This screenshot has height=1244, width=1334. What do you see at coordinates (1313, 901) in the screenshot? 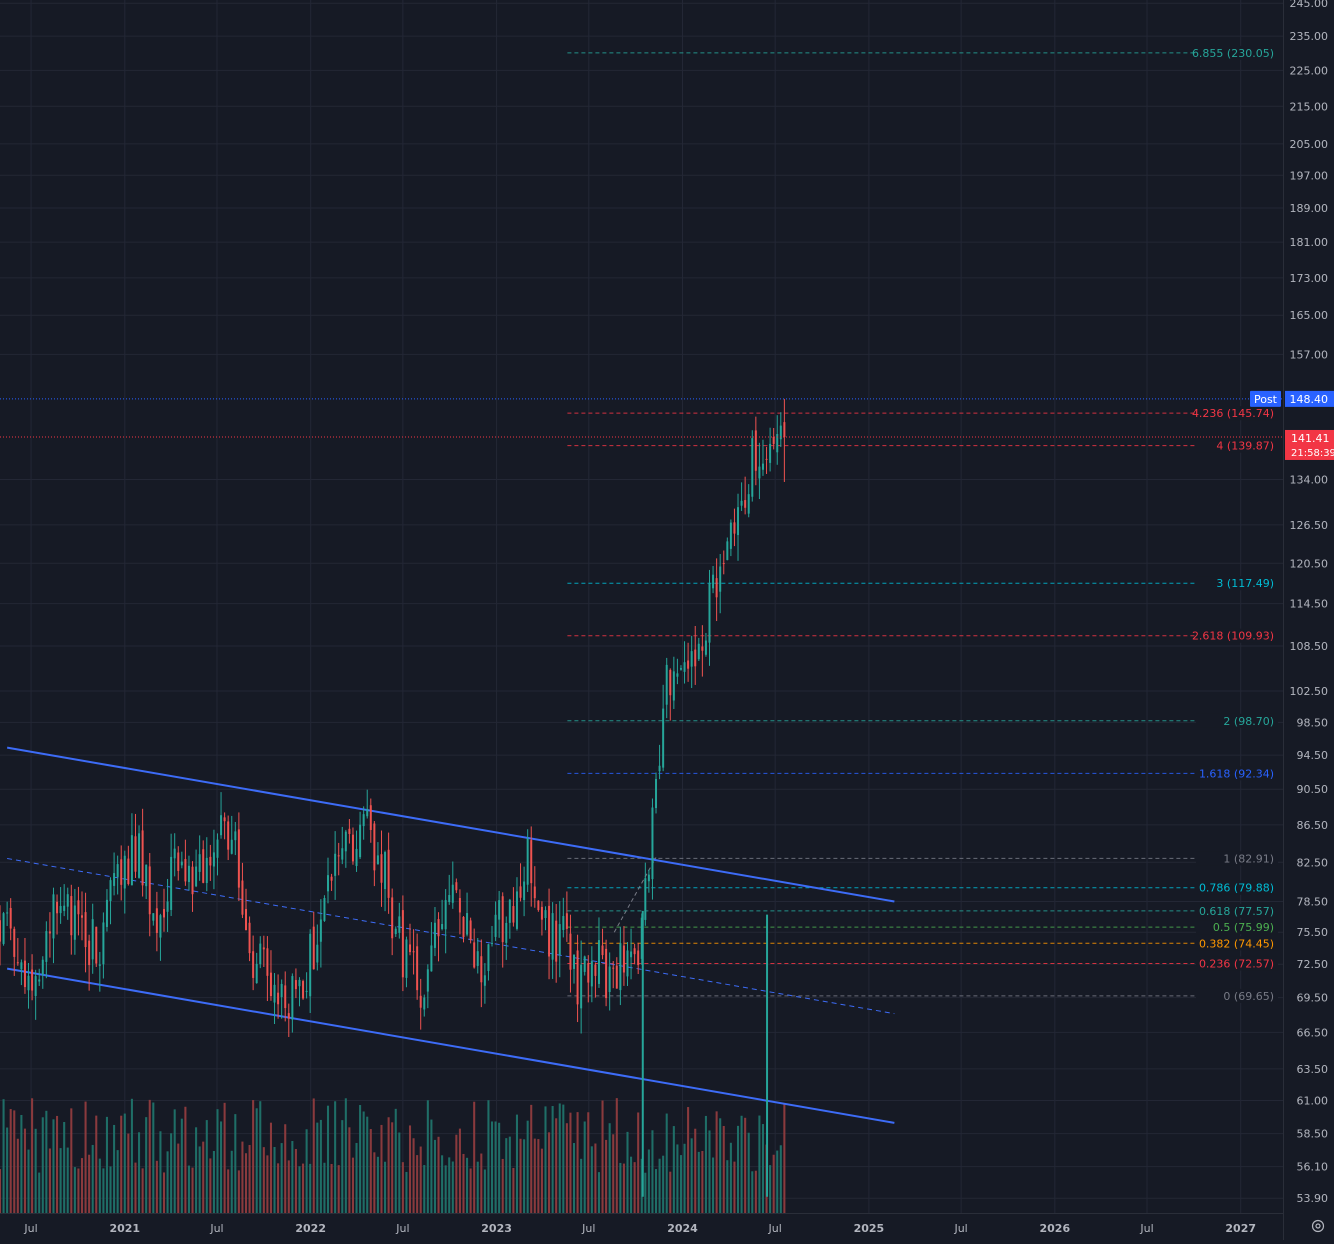
I see `price-tick-label: 78.50` at bounding box center [1313, 901].